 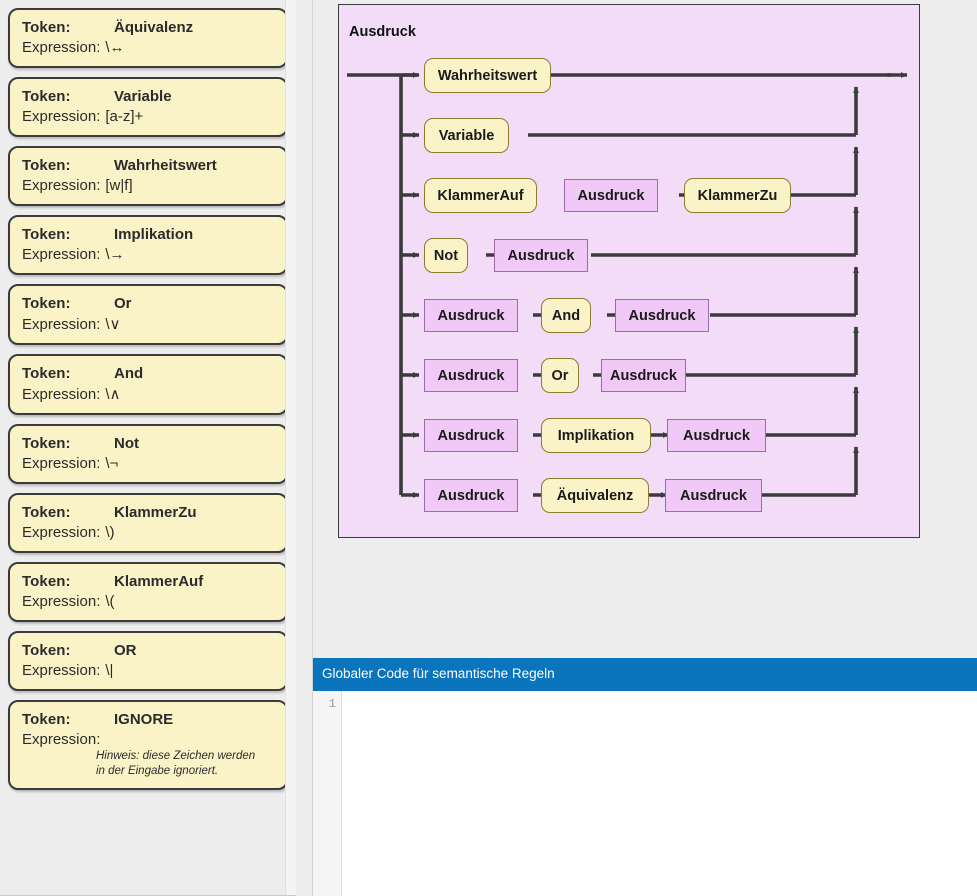 What do you see at coordinates (148, 245) in the screenshot?
I see `token-card: Token: Implikation Expression: \→` at bounding box center [148, 245].